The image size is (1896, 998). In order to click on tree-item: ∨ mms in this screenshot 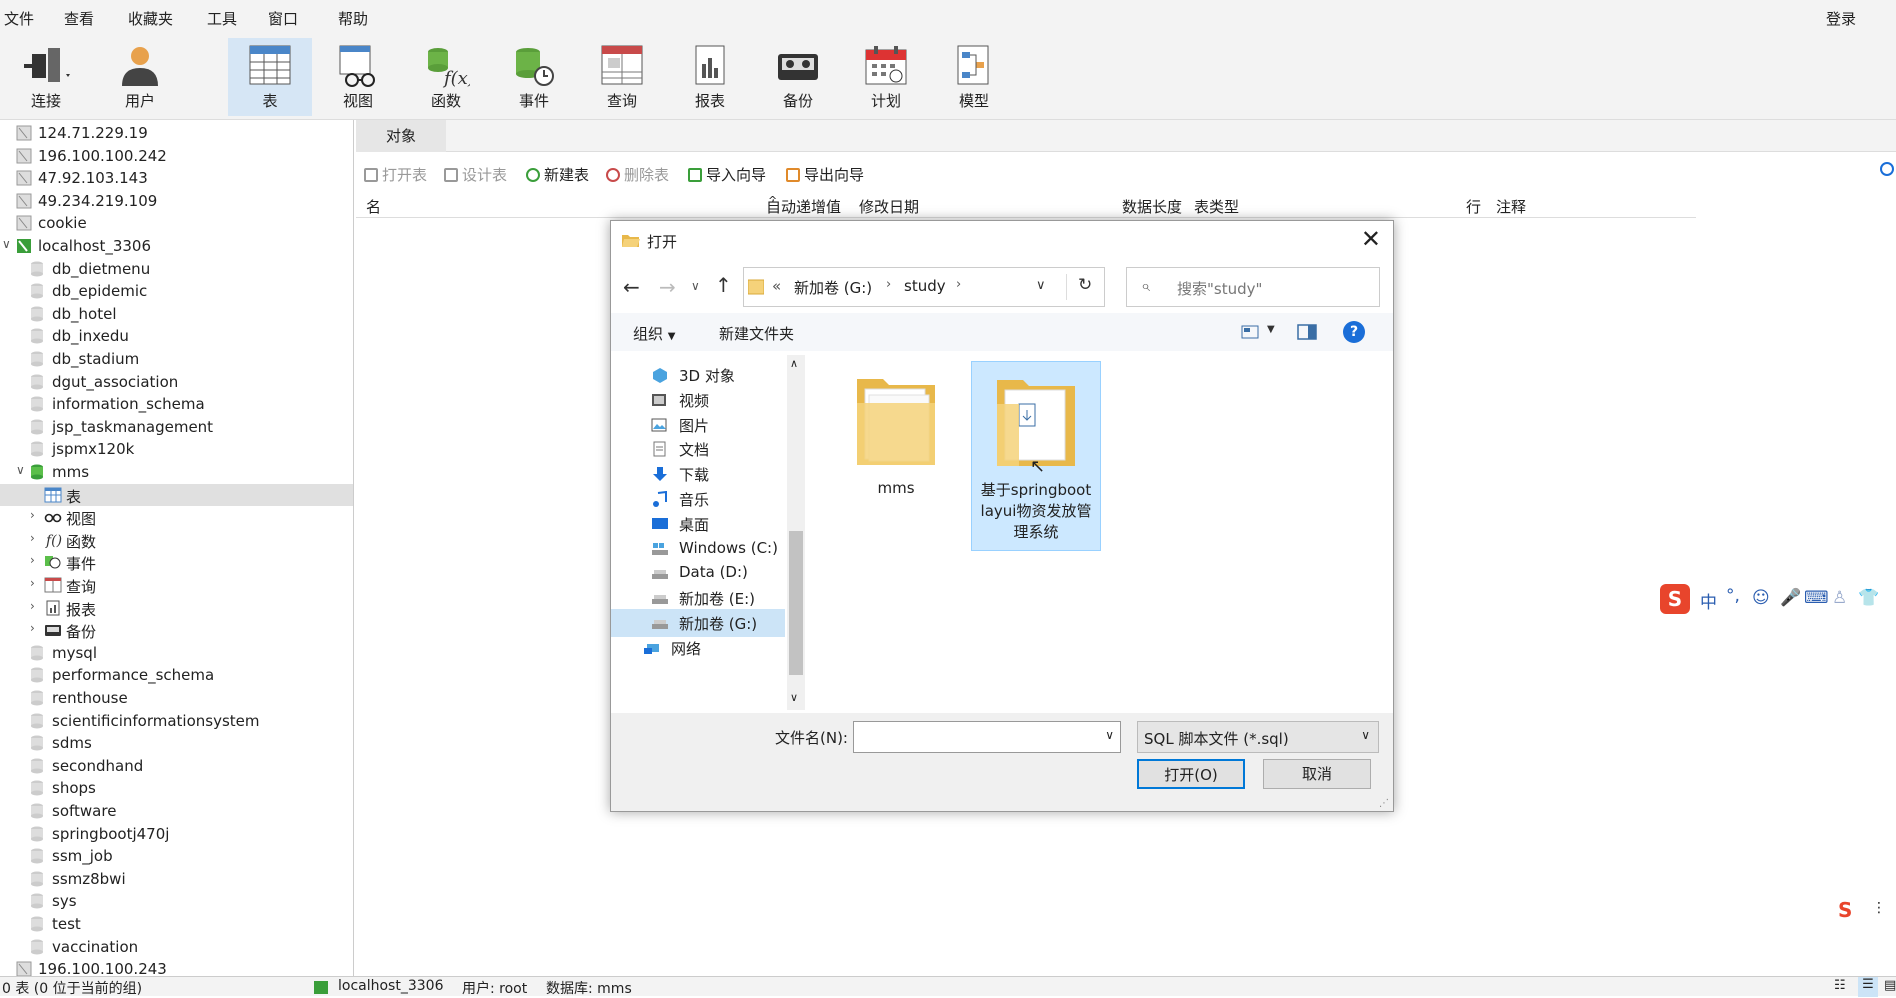, I will do `click(176, 472)`.